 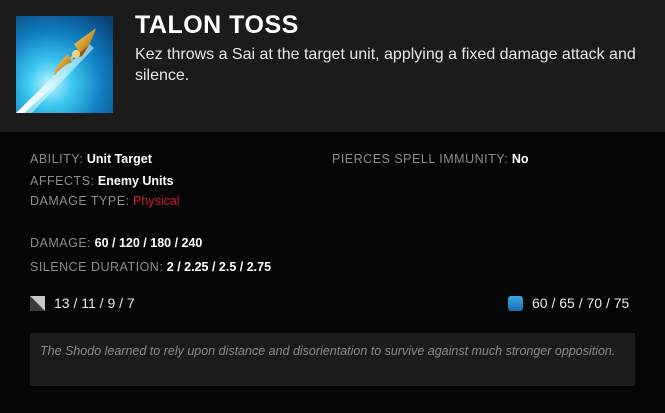 What do you see at coordinates (217, 25) in the screenshot?
I see `ability-title: TALON TOSS` at bounding box center [217, 25].